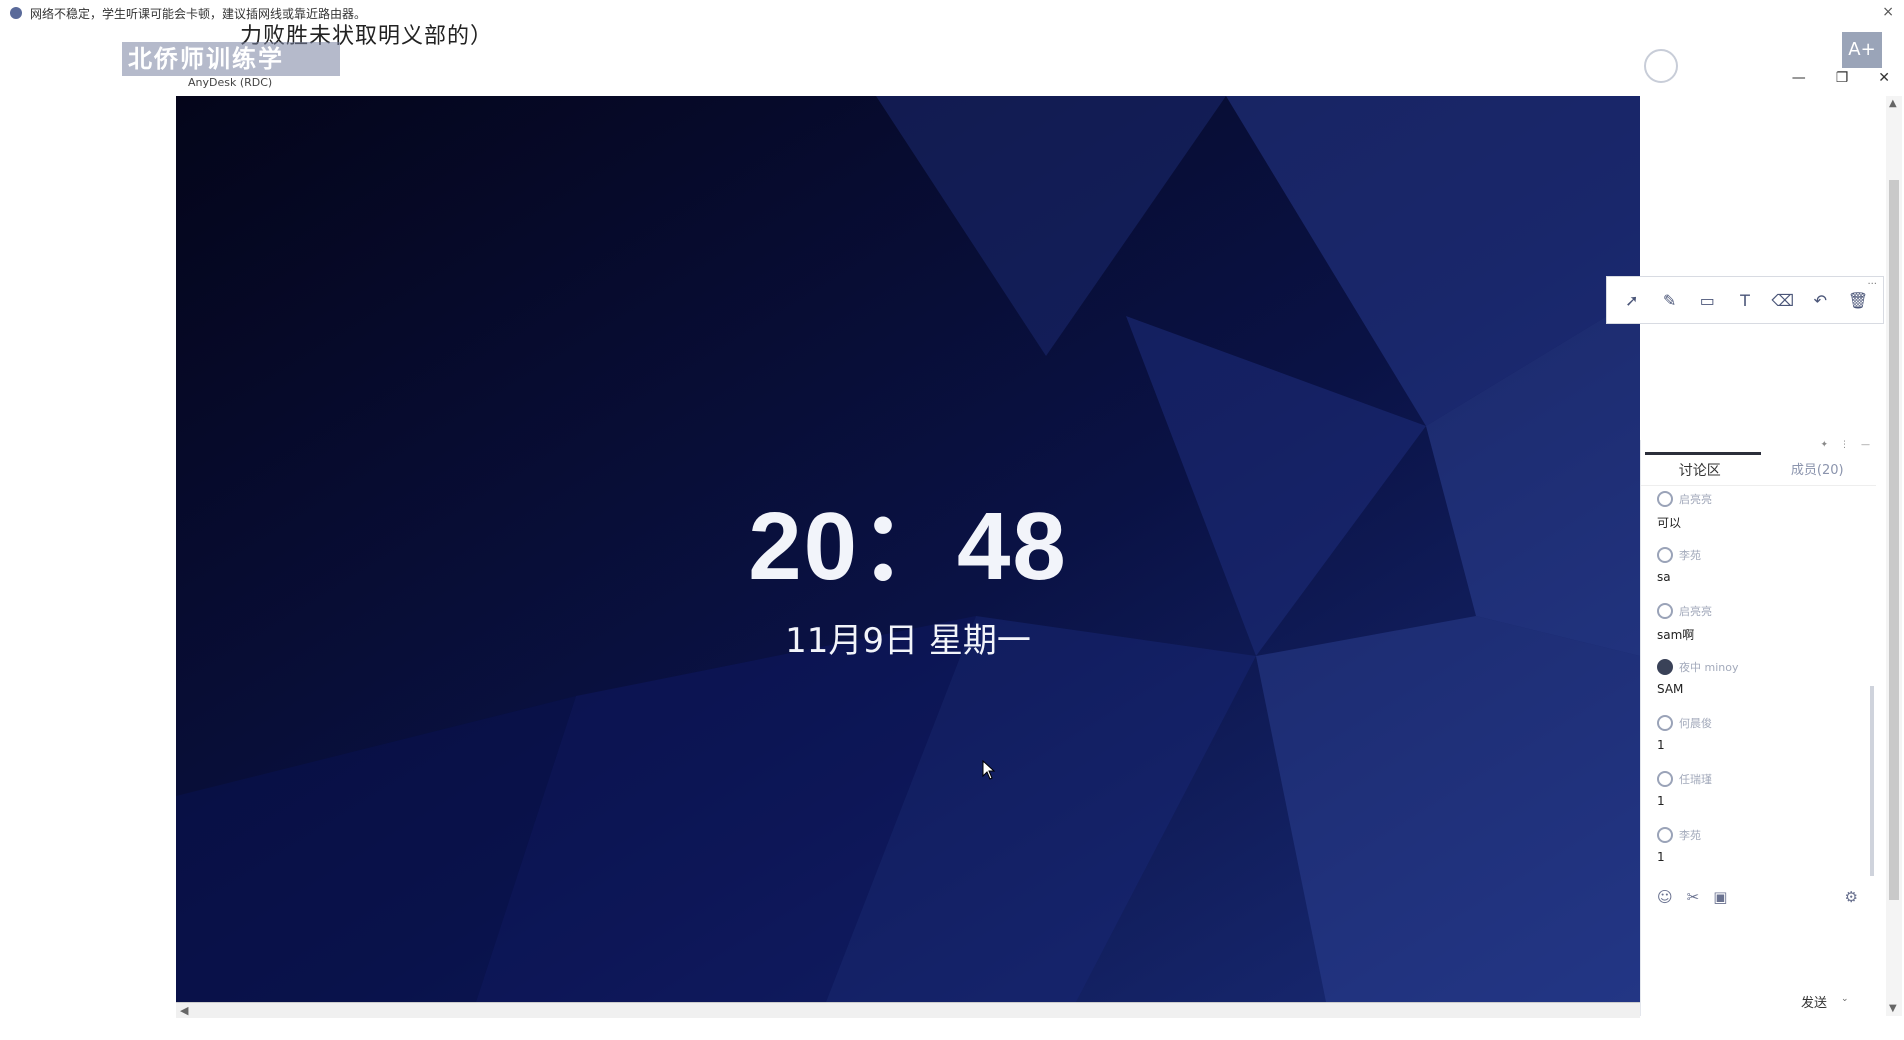 The image size is (1904, 1040). Describe the element at coordinates (1844, 448) in the screenshot. I see `menu-icon: ⋮` at that location.